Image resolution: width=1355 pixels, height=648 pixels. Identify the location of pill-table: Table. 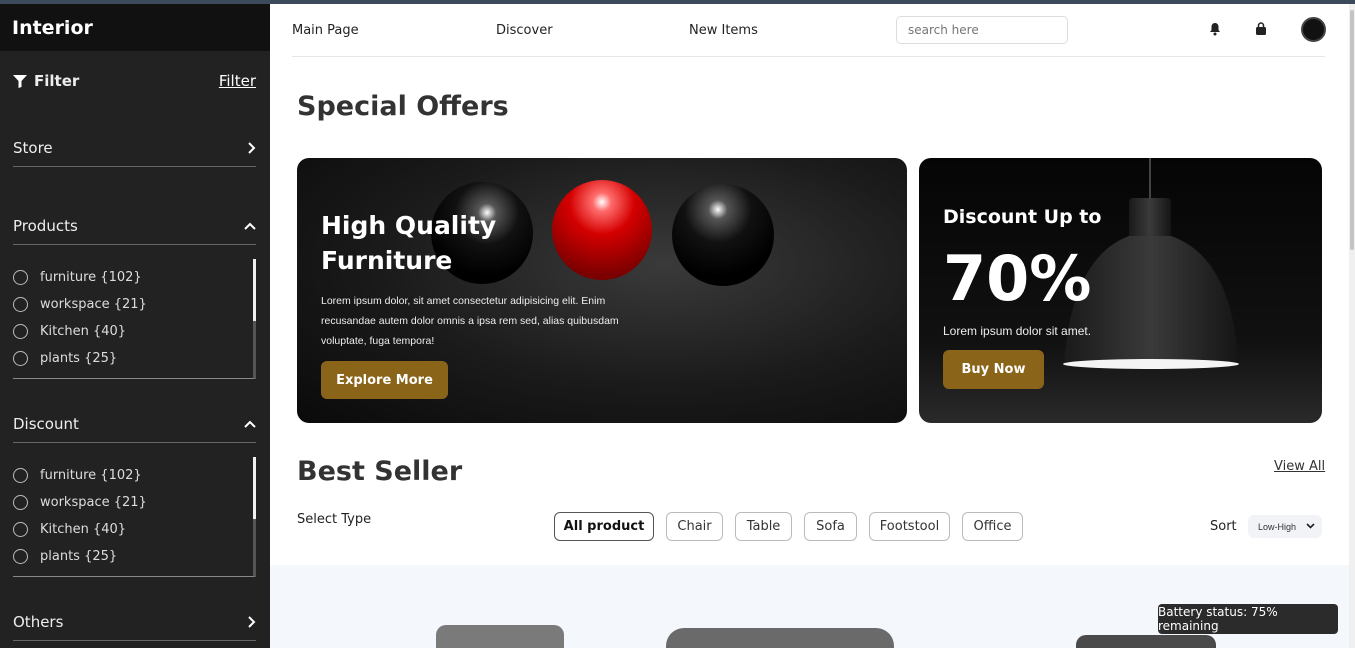
(763, 526).